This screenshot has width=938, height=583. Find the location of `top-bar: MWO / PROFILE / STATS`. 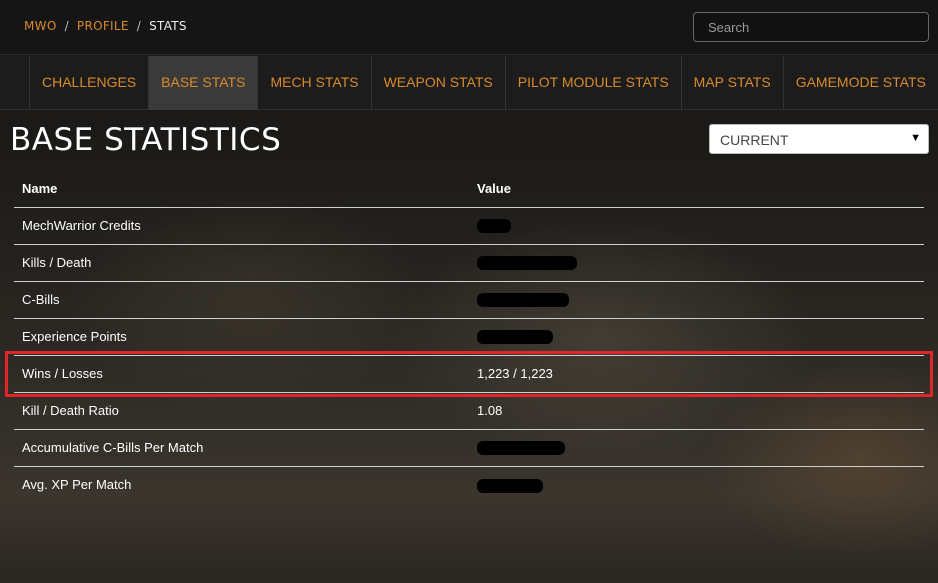

top-bar: MWO / PROFILE / STATS is located at coordinates (469, 27).